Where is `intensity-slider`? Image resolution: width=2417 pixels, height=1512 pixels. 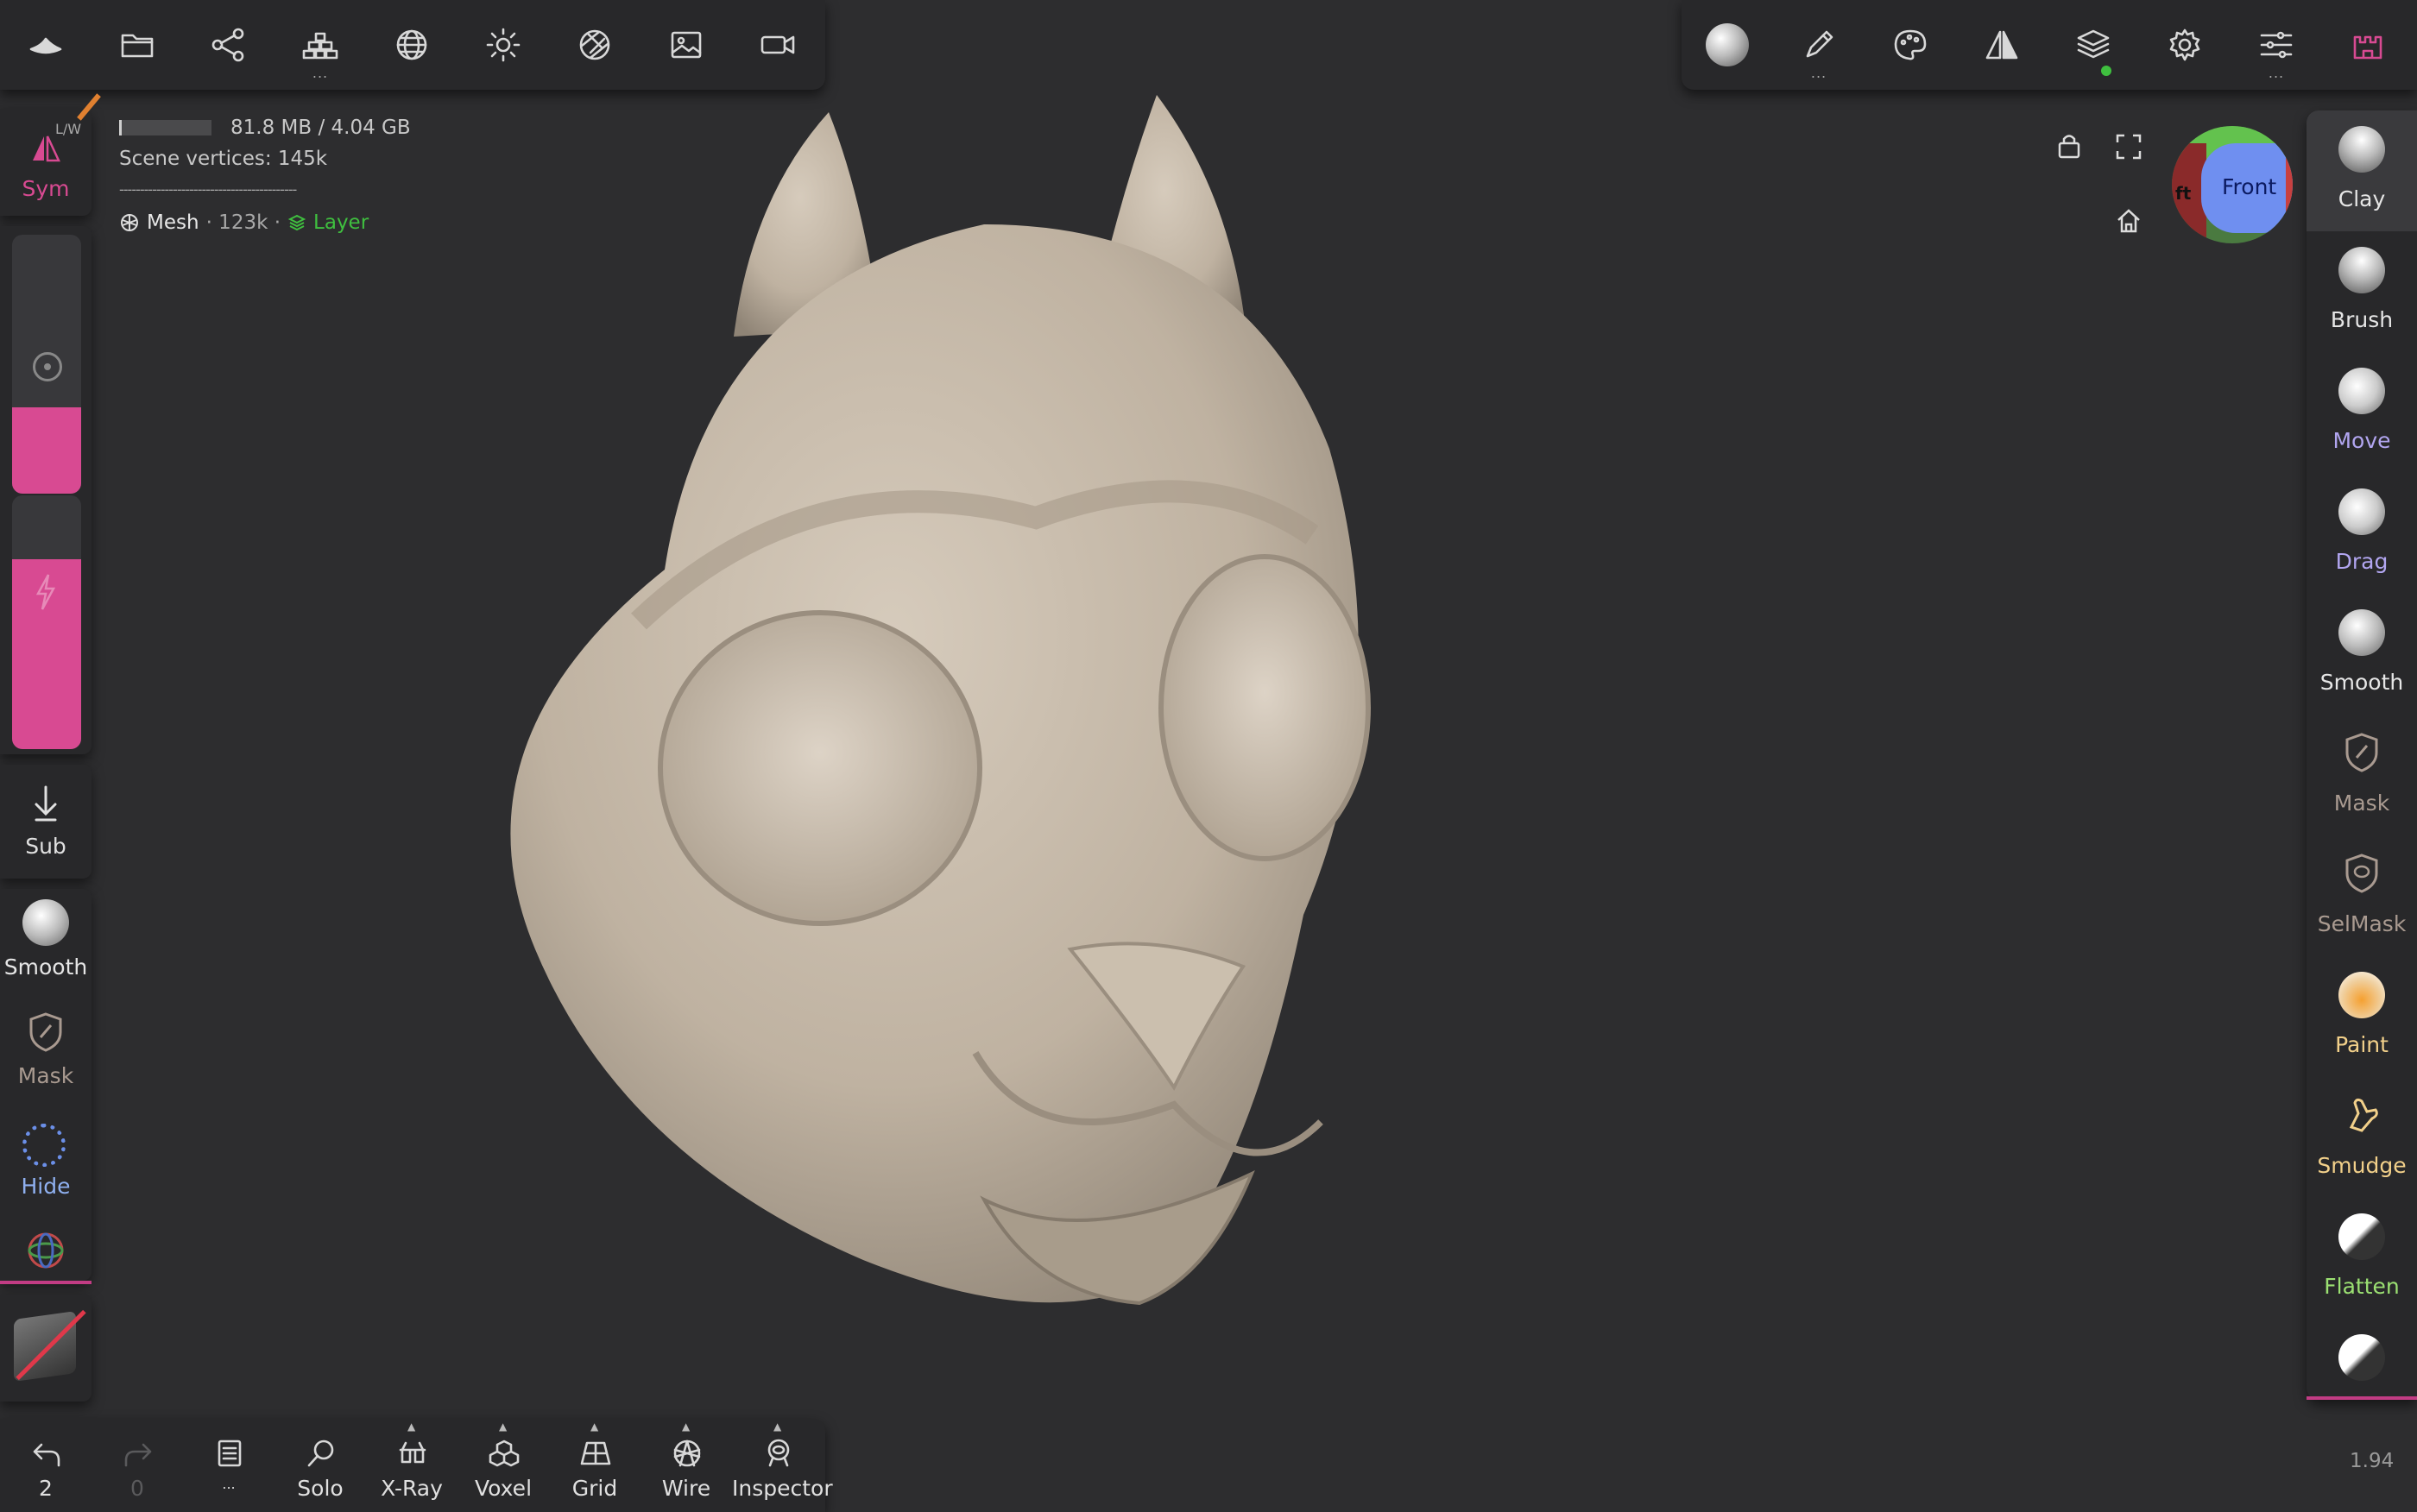 intensity-slider is located at coordinates (46, 622).